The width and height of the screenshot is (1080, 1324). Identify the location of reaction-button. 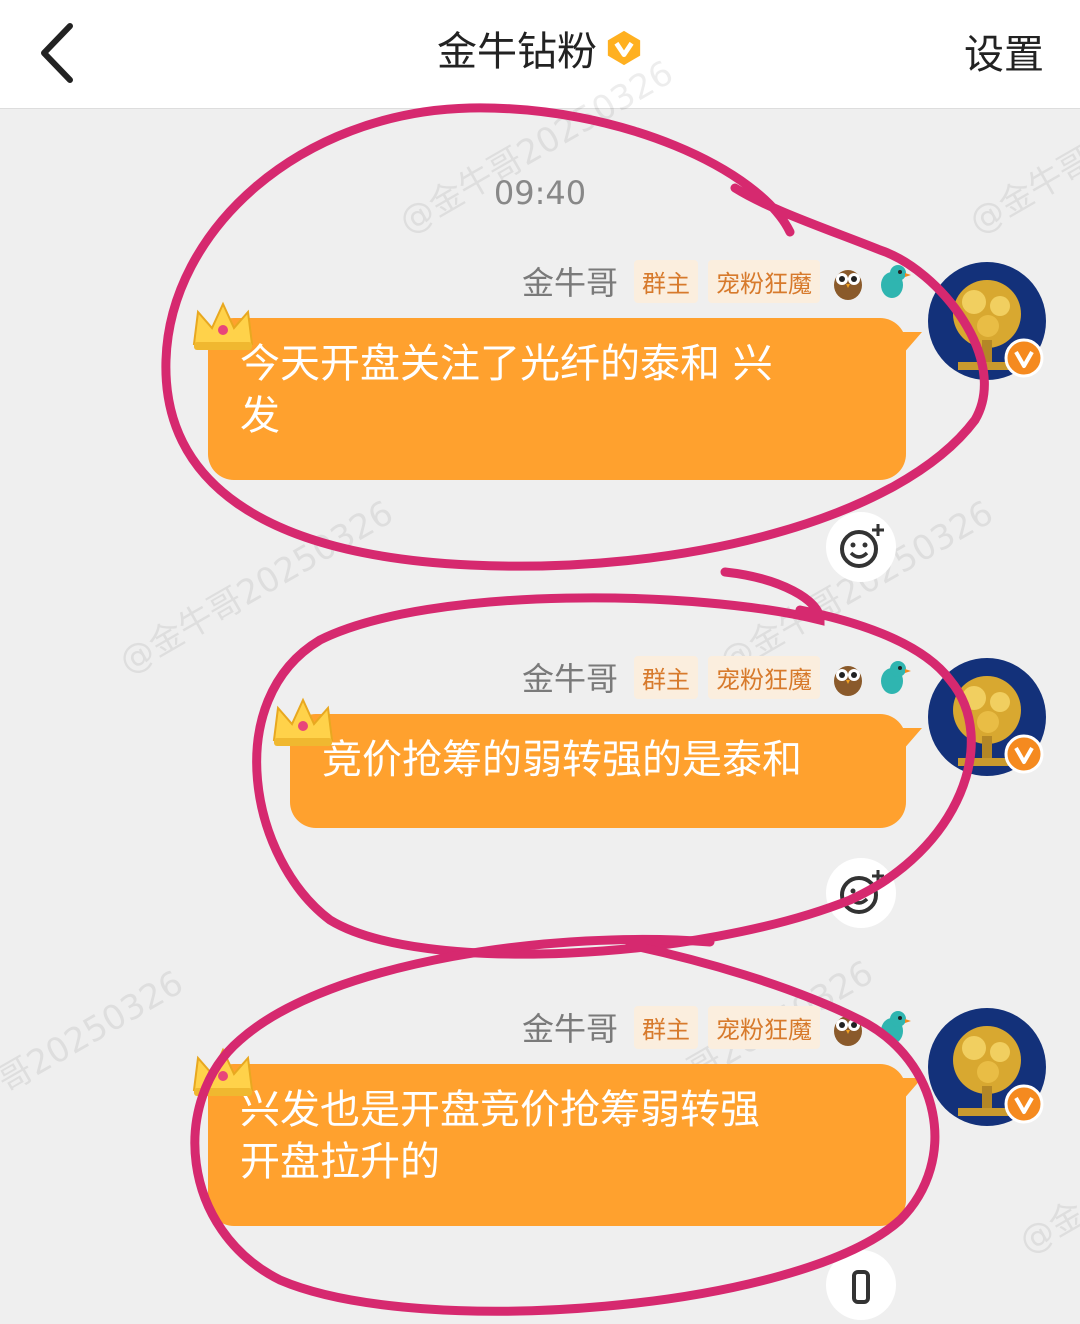
(861, 1285).